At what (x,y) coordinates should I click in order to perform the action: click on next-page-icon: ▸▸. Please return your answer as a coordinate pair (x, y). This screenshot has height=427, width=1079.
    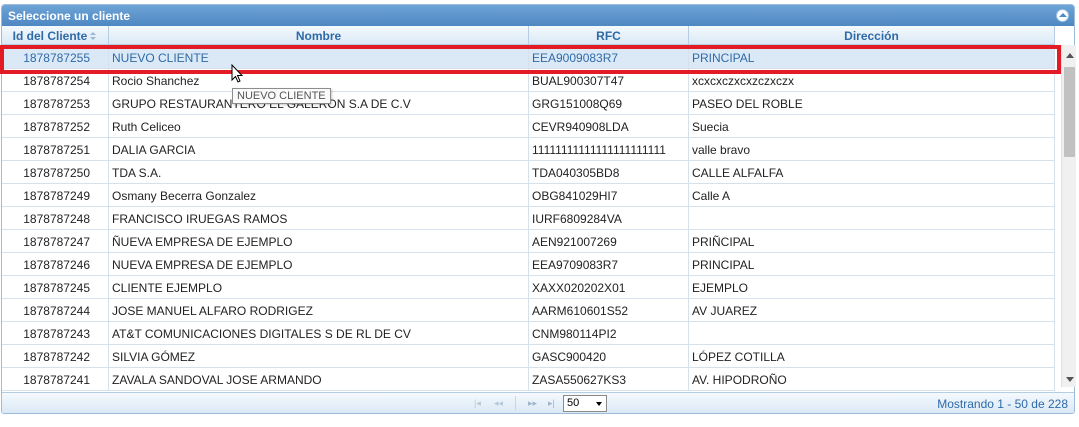
    Looking at the image, I should click on (532, 403).